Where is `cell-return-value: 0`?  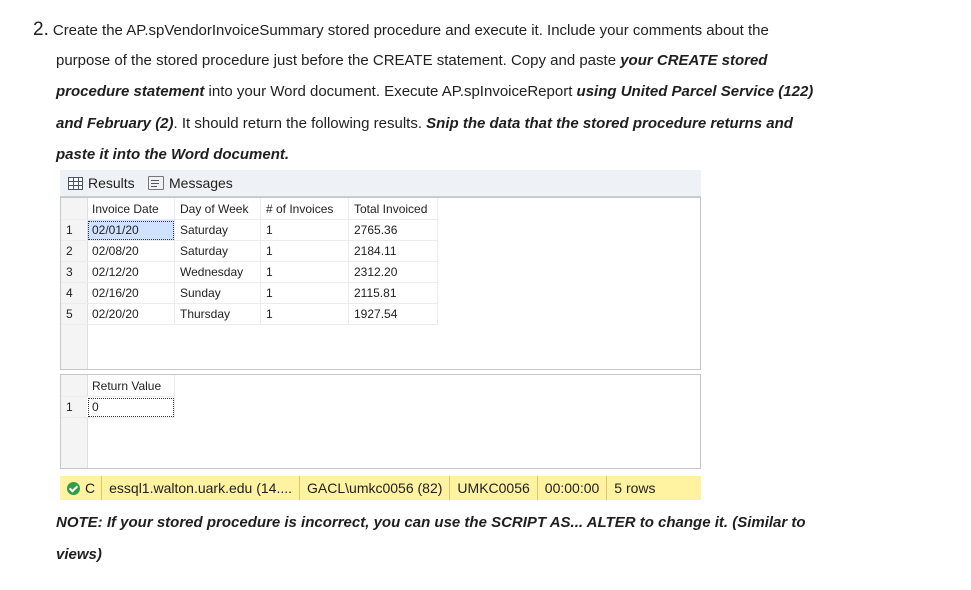
cell-return-value: 0 is located at coordinates (131, 407).